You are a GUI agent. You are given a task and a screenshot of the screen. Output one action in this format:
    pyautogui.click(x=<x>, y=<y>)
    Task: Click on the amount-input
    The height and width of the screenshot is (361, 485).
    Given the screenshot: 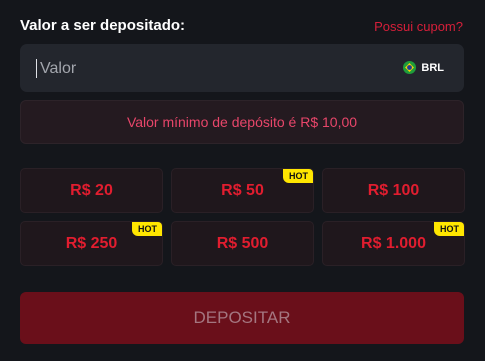 What is the action you would take?
    pyautogui.click(x=220, y=69)
    